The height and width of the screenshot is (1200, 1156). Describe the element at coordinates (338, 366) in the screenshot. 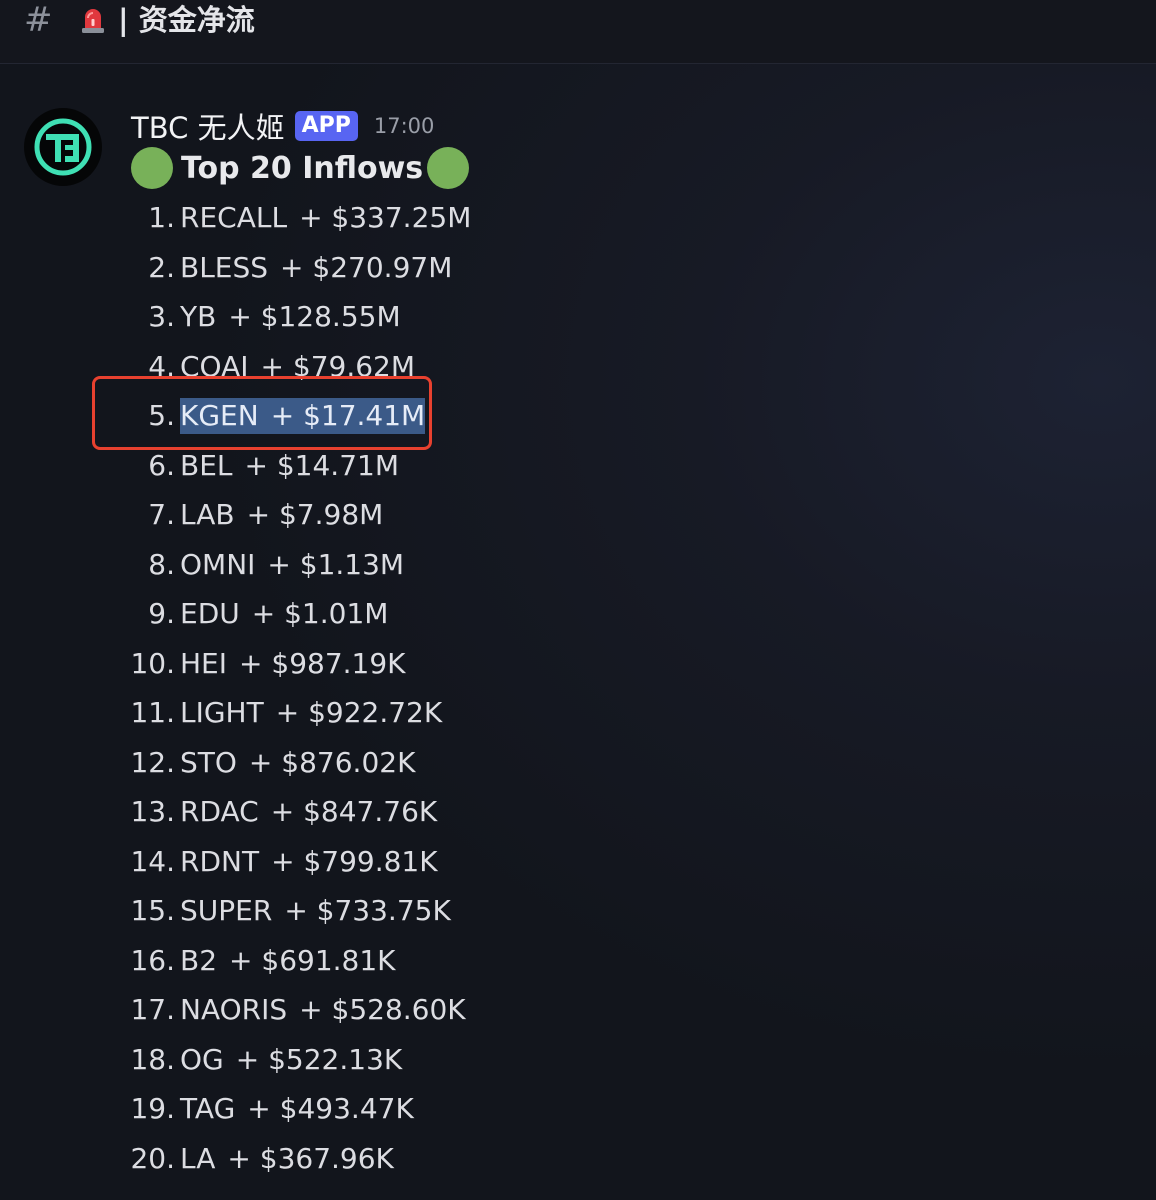

I see `amount: + $79.62M` at that location.